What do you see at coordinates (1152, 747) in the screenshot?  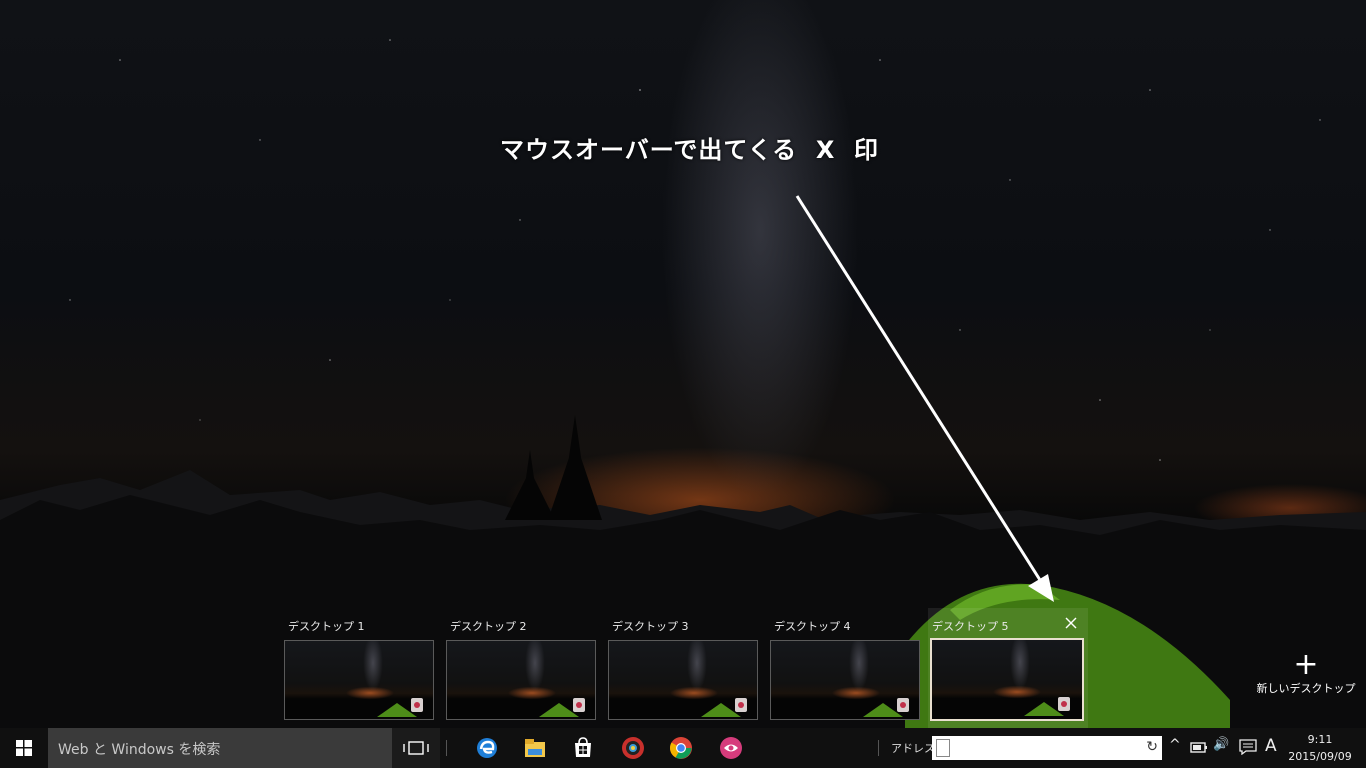 I see `refresh-icon: ↻` at bounding box center [1152, 747].